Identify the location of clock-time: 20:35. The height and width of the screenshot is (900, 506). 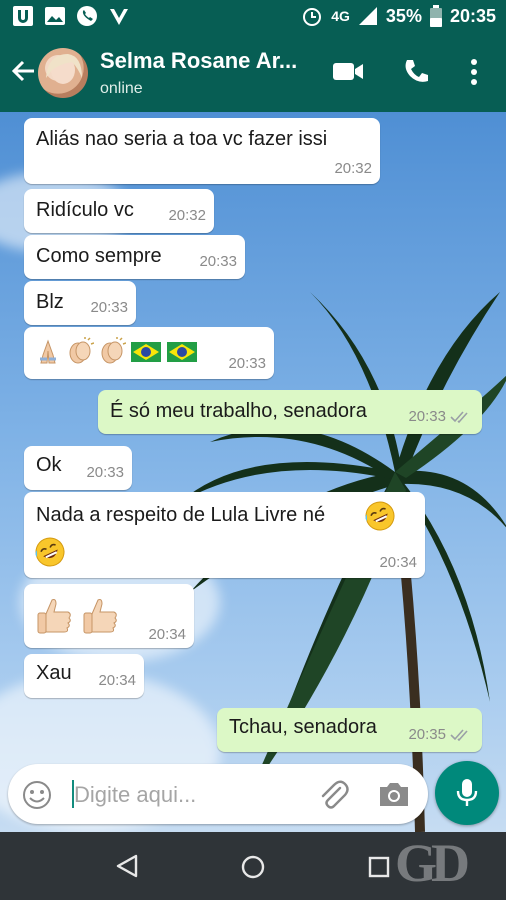
(472, 15).